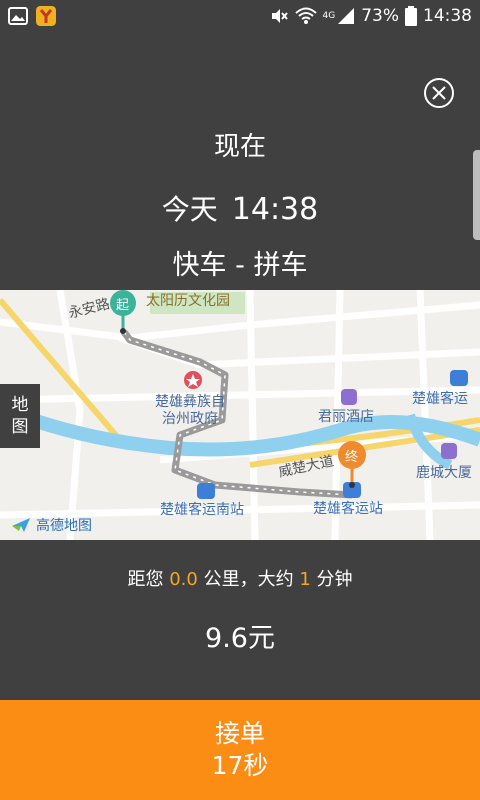 This screenshot has width=480, height=800. What do you see at coordinates (380, 16) in the screenshot?
I see `battery-percent: 73%` at bounding box center [380, 16].